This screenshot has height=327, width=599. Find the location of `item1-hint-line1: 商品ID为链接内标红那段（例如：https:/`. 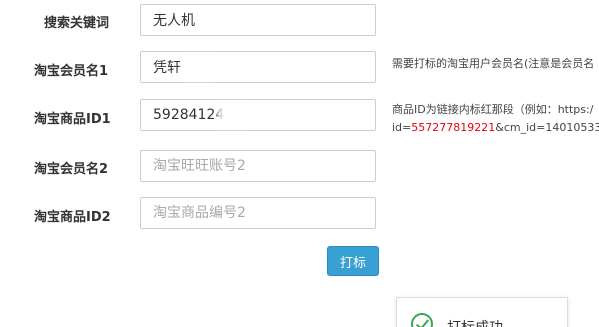

item1-hint-line1: 商品ID为链接内标红那段（例如：https:/ is located at coordinates (493, 109).